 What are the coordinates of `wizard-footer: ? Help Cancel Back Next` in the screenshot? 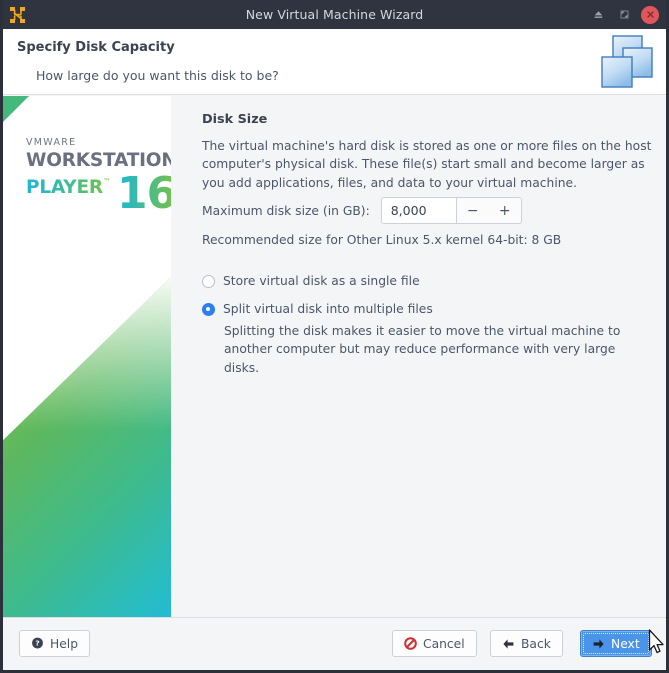 It's located at (334, 643).